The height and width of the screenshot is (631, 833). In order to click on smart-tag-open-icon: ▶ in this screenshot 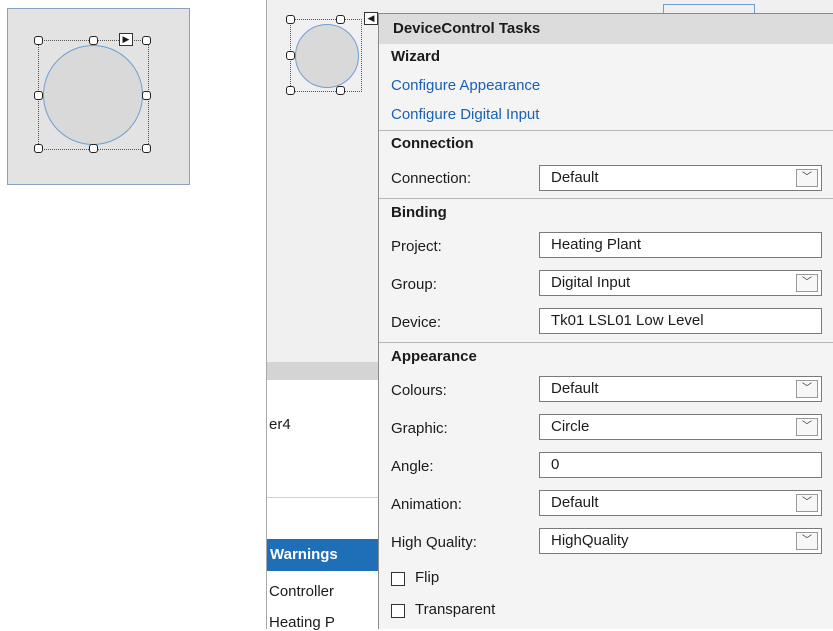, I will do `click(126, 39)`.